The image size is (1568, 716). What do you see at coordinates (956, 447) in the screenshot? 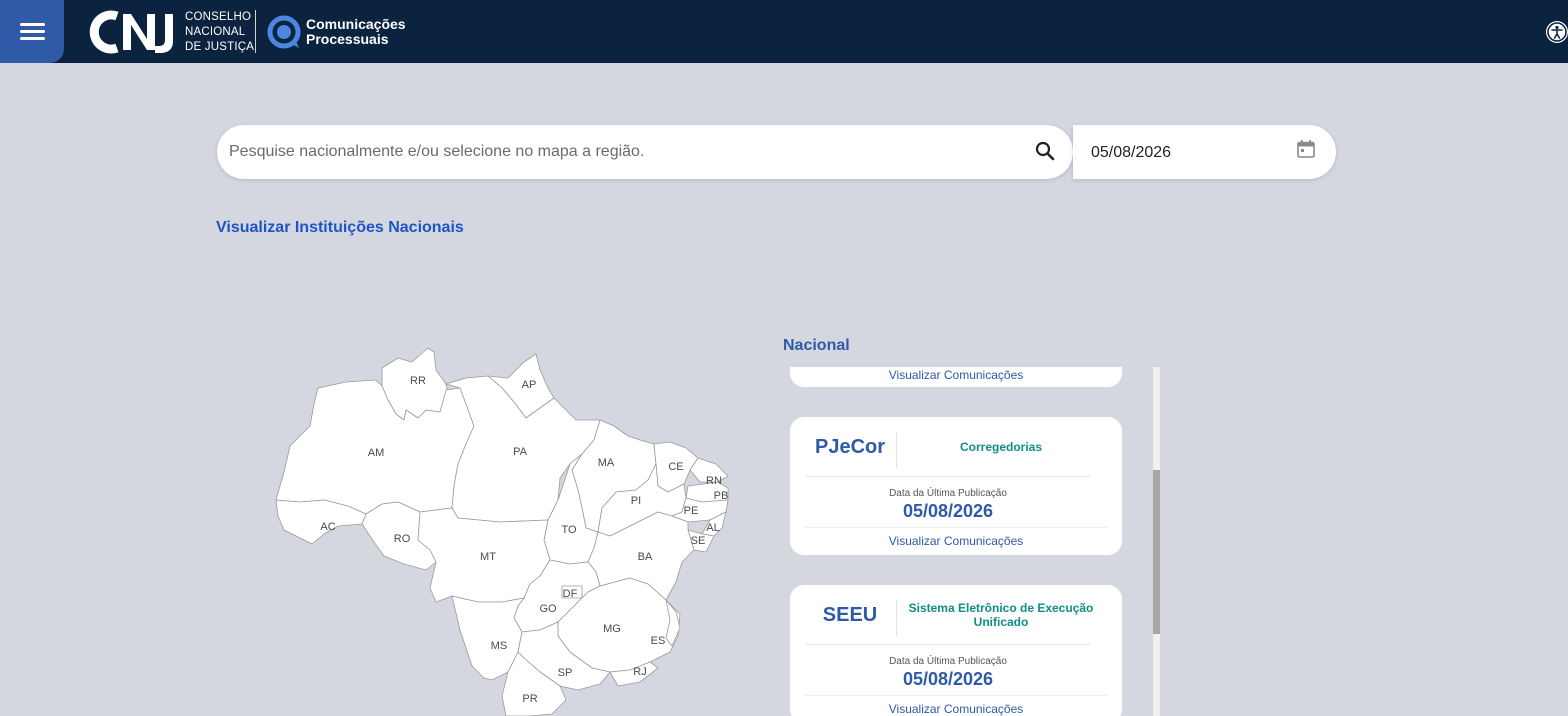
I see `card-header: PJeCor Corregedorias` at bounding box center [956, 447].